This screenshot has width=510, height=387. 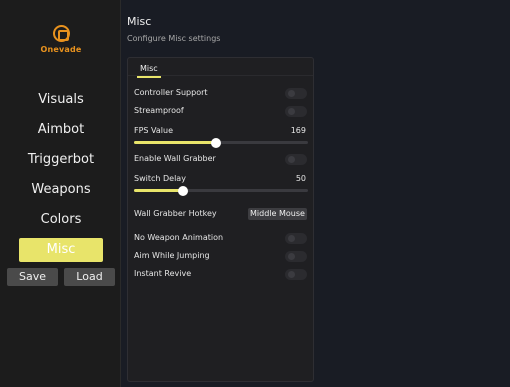 What do you see at coordinates (61, 190) in the screenshot?
I see `sidebar-item-weapons: Weapons` at bounding box center [61, 190].